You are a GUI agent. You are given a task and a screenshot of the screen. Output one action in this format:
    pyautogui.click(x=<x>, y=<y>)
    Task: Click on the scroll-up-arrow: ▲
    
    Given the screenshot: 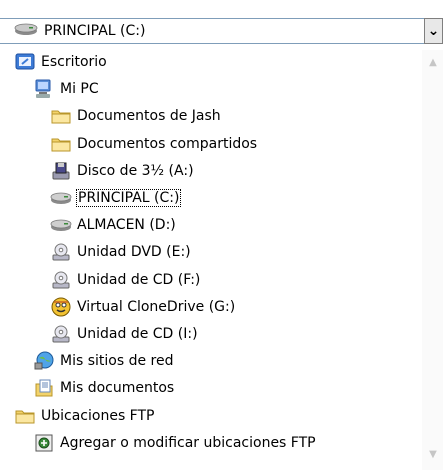 What is the action you would take?
    pyautogui.click(x=433, y=63)
    